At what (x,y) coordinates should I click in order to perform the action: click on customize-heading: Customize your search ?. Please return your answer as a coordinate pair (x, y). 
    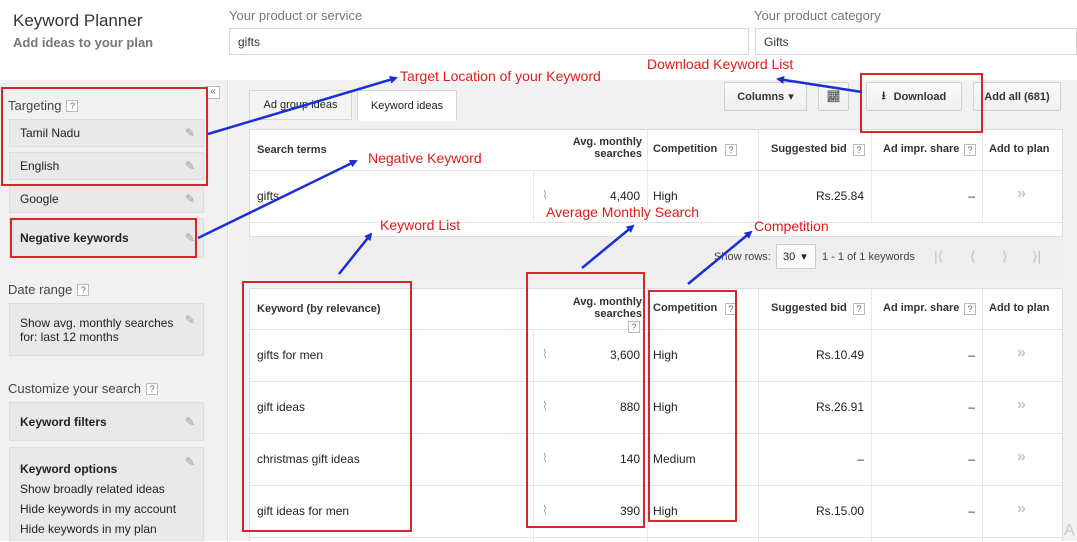
    Looking at the image, I should click on (83, 388).